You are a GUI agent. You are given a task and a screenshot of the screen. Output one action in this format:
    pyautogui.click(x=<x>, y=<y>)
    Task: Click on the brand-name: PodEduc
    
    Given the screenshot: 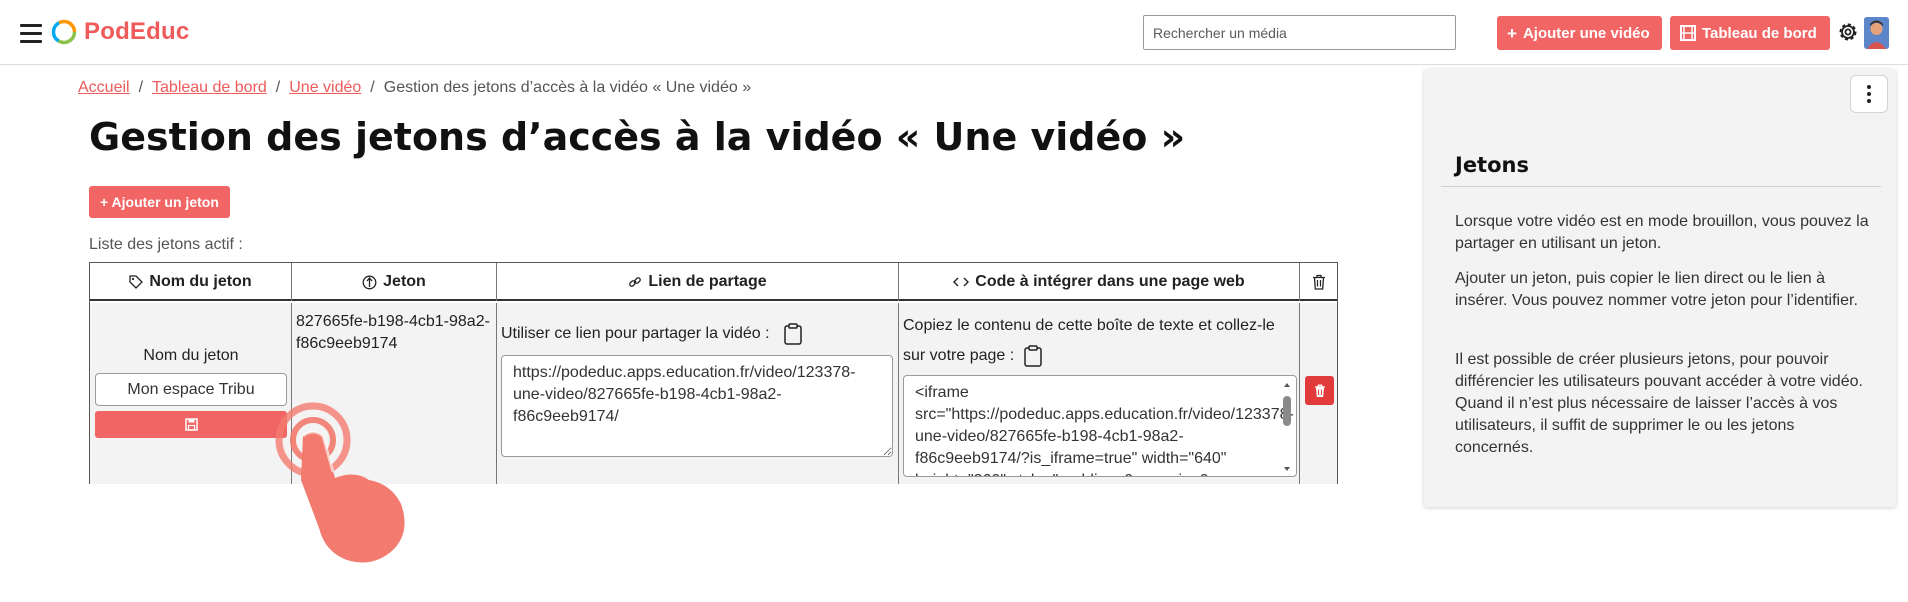 What is the action you would take?
    pyautogui.click(x=136, y=32)
    